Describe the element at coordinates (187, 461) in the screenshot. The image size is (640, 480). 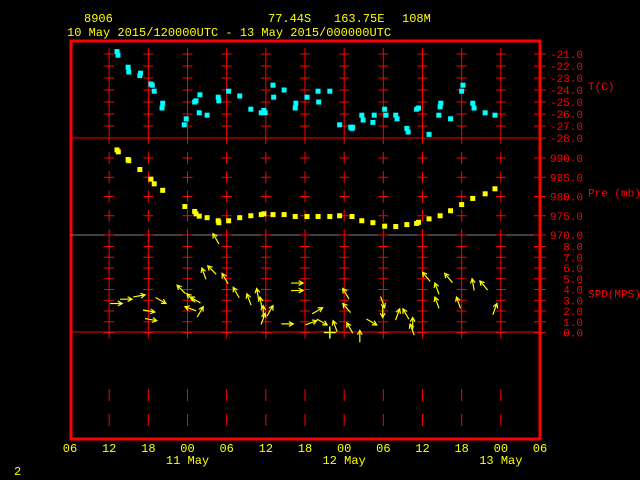
I see `x-day-label: 11 May` at that location.